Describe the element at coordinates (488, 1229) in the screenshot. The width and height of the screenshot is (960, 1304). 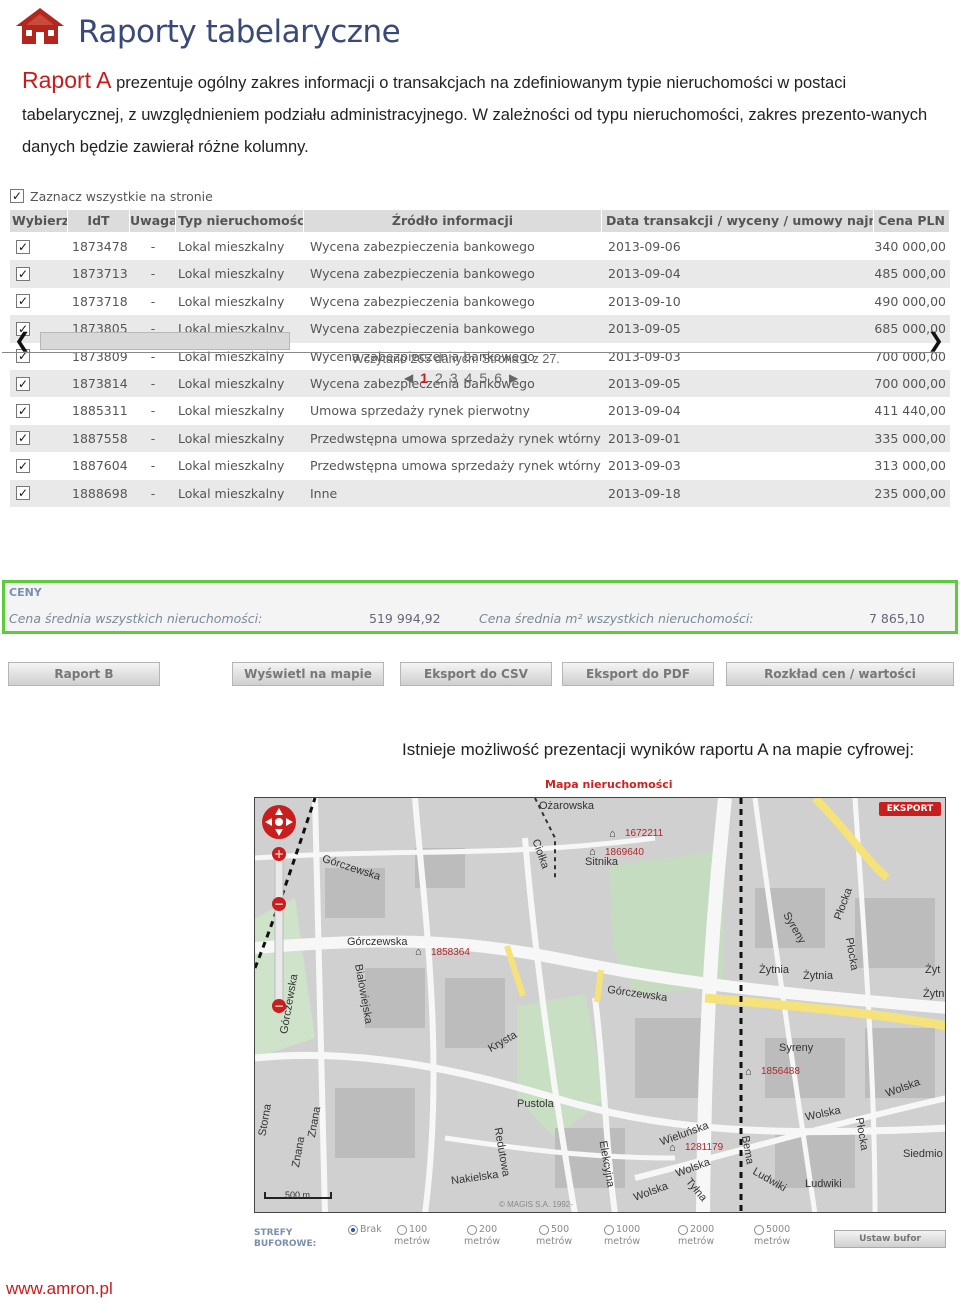
I see `buffer-option-value: 200` at that location.